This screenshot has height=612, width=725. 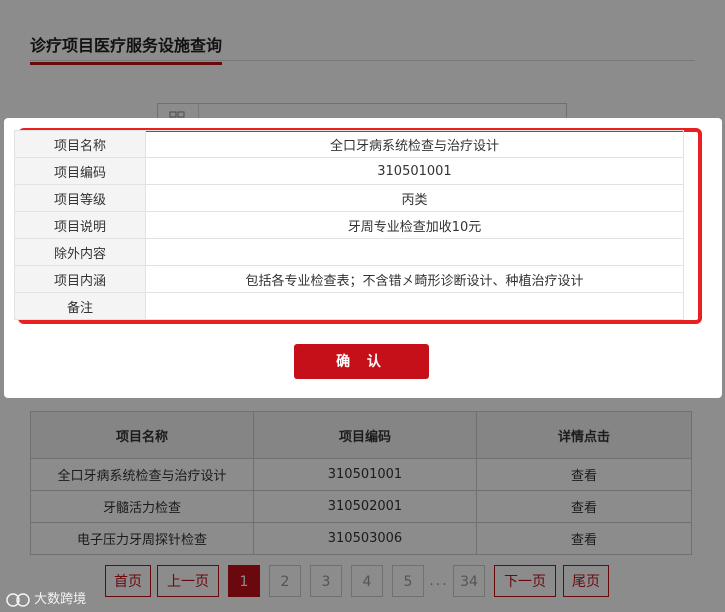 What do you see at coordinates (414, 225) in the screenshot?
I see `detail-value: 牙周专业检查加收10元` at bounding box center [414, 225].